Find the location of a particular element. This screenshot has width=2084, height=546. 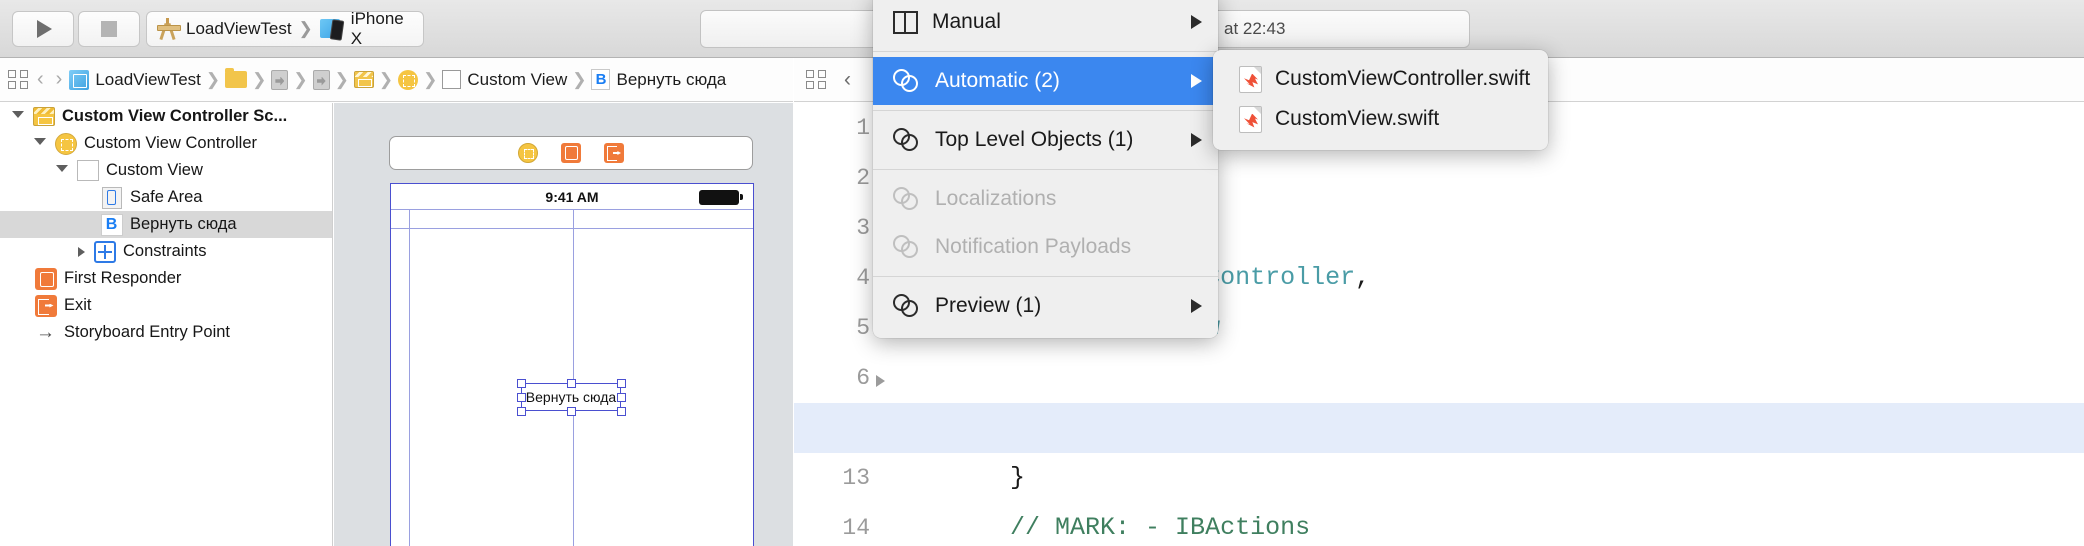

code-line-12: } is located at coordinates (1439, 447).